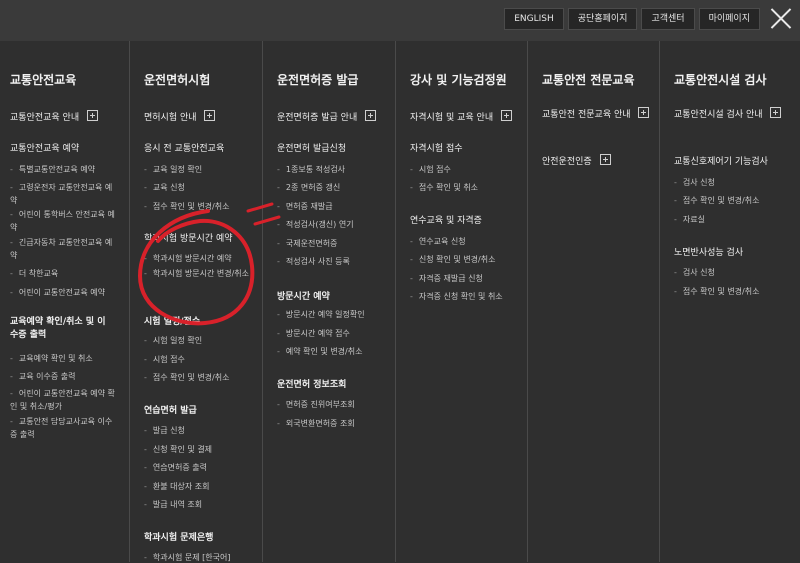 The width and height of the screenshot is (800, 563). What do you see at coordinates (729, 19) in the screenshot?
I see `mypage-link: 마이페이지` at bounding box center [729, 19].